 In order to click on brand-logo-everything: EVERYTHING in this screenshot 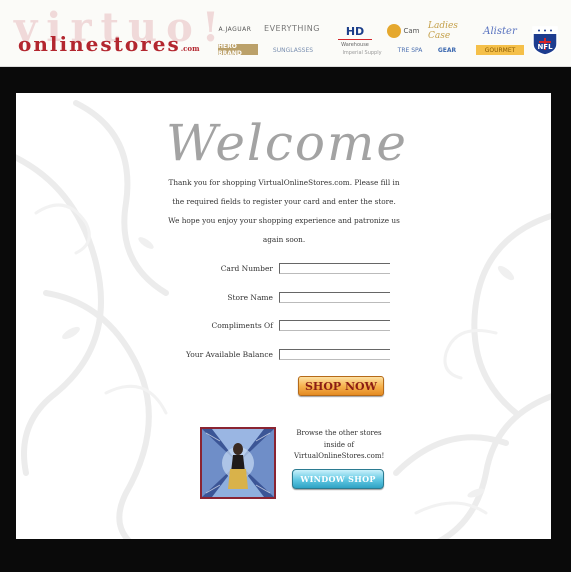, I will do `click(291, 28)`.